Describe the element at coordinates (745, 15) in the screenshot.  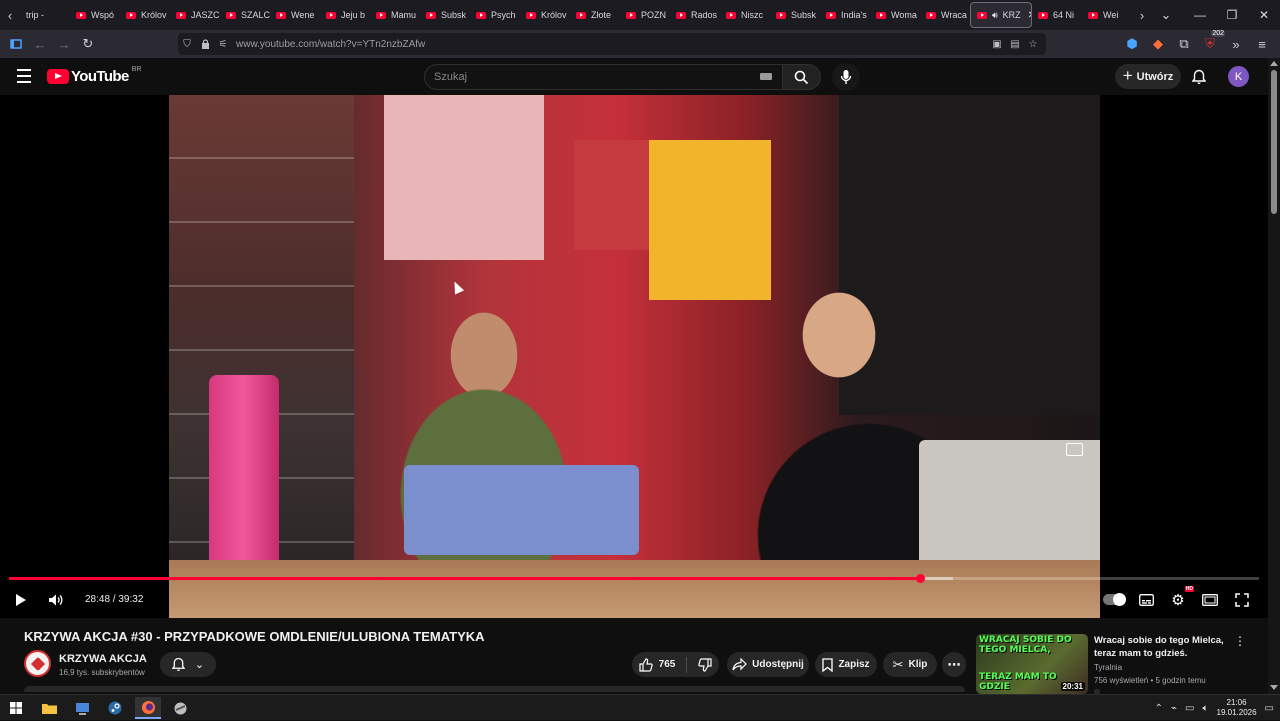
I see `browser-tab: Niszc` at that location.